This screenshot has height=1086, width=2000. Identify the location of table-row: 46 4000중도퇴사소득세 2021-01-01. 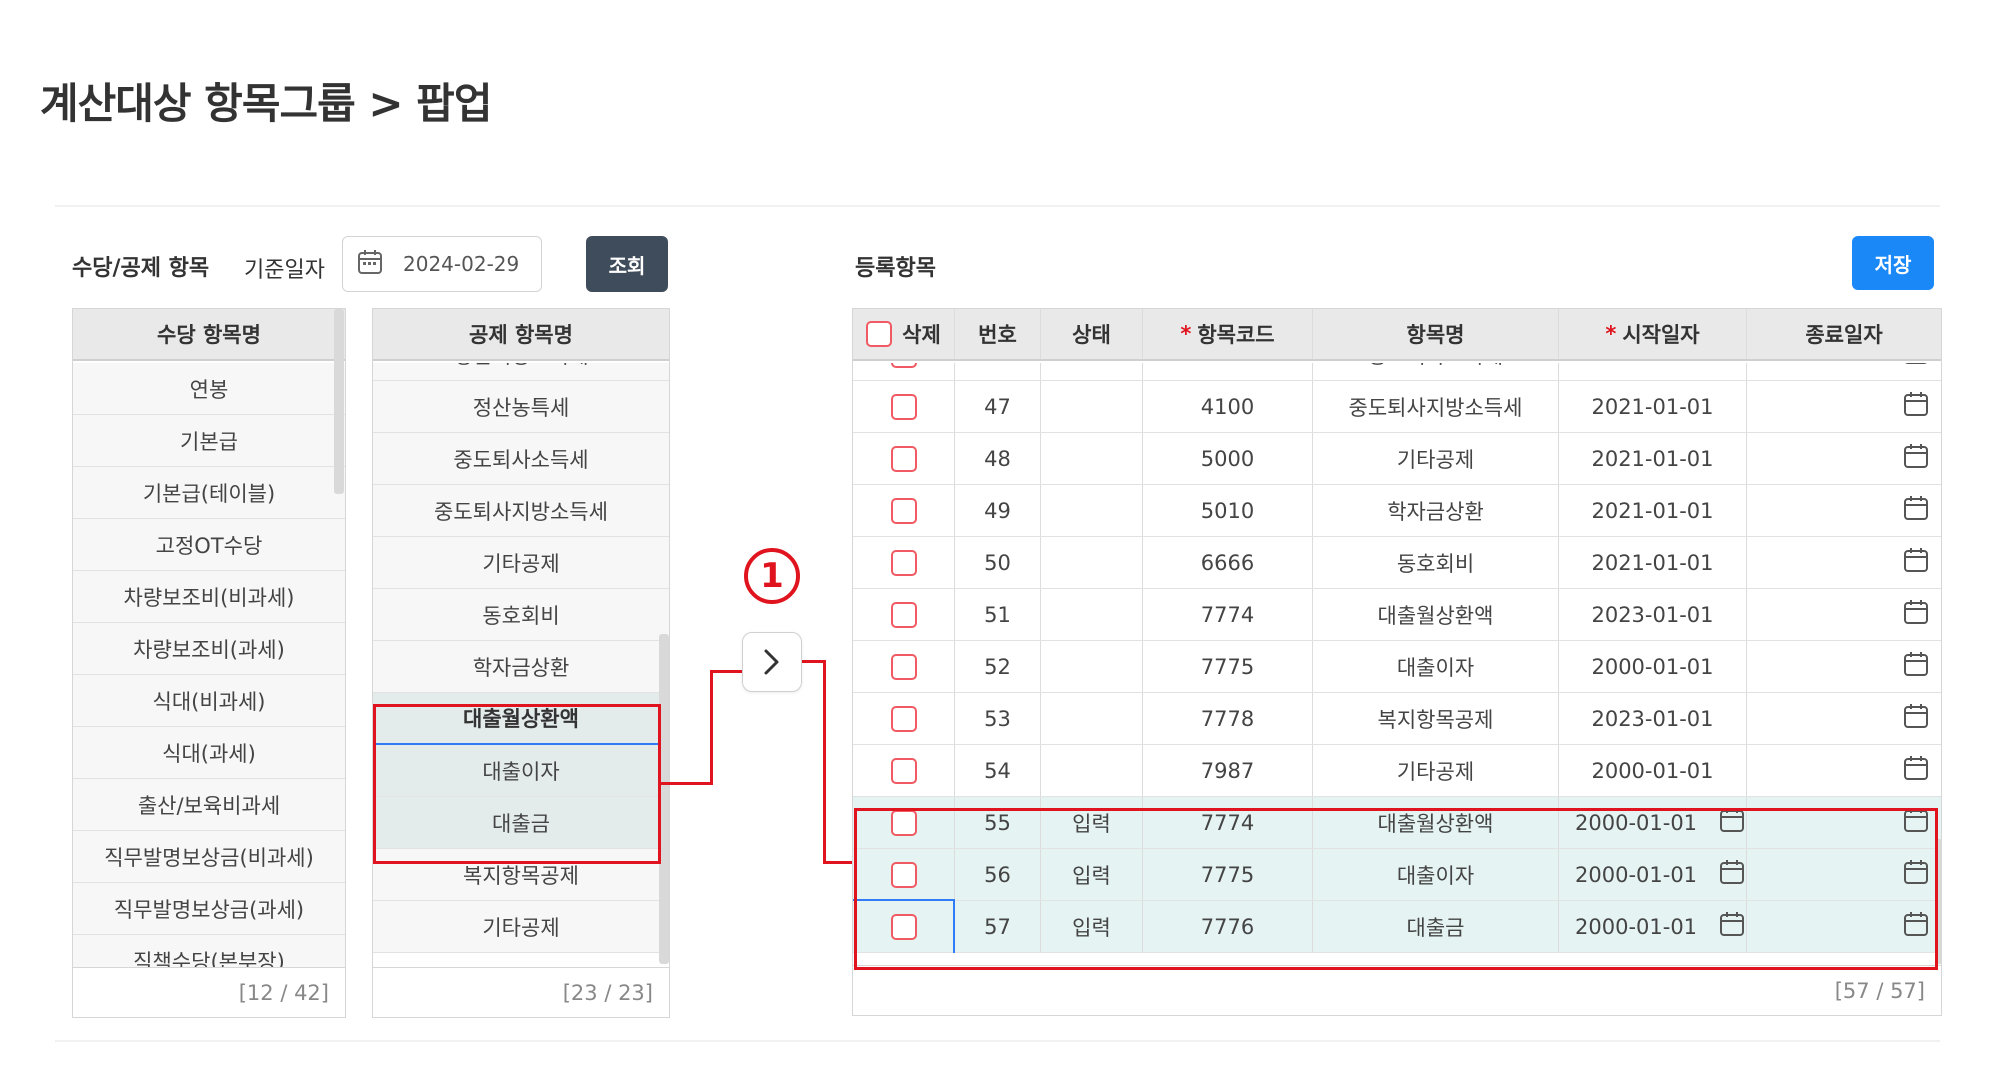
(1397, 372).